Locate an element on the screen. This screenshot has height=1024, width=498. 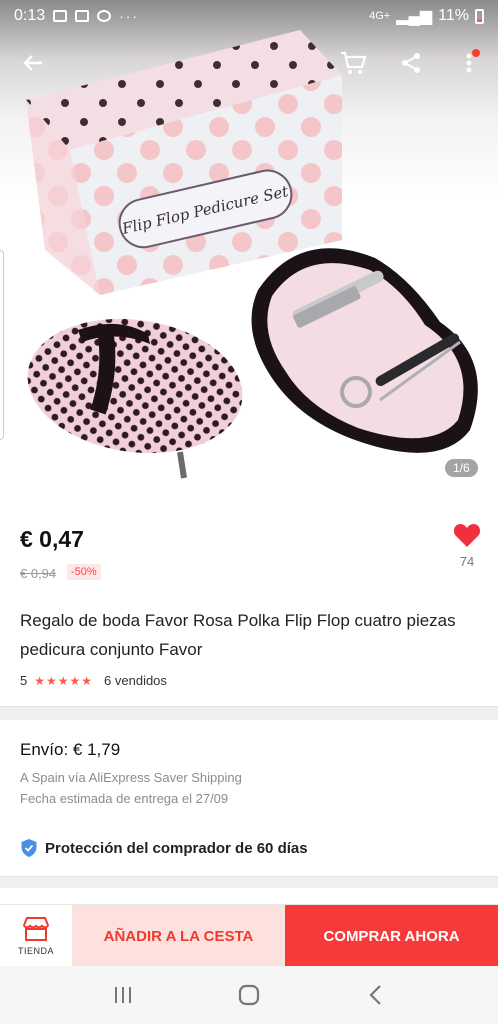
signal-icon: ▂▄▆ is located at coordinates (414, 16).